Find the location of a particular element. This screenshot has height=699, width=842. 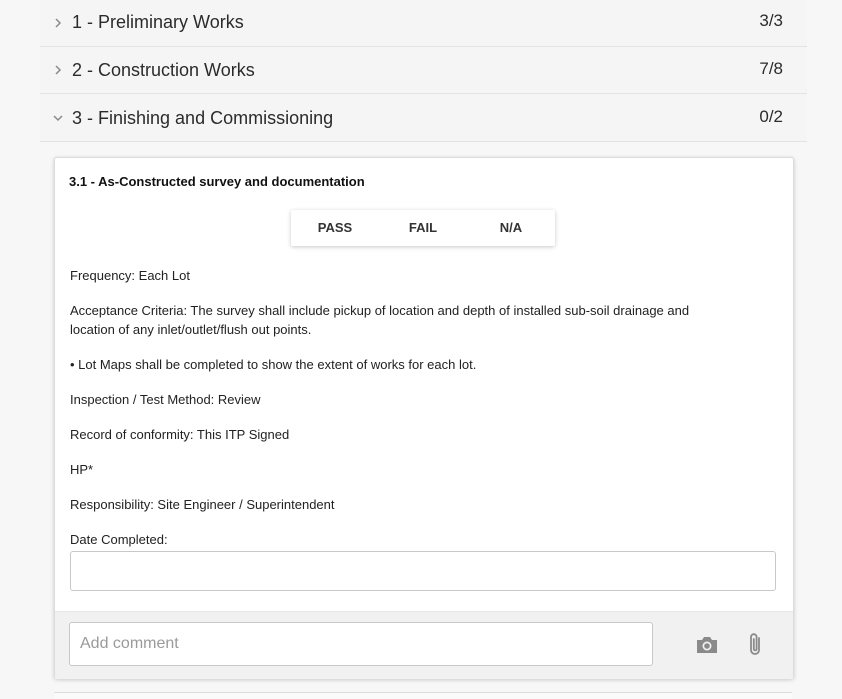

fail-button: FAIL is located at coordinates (423, 228).